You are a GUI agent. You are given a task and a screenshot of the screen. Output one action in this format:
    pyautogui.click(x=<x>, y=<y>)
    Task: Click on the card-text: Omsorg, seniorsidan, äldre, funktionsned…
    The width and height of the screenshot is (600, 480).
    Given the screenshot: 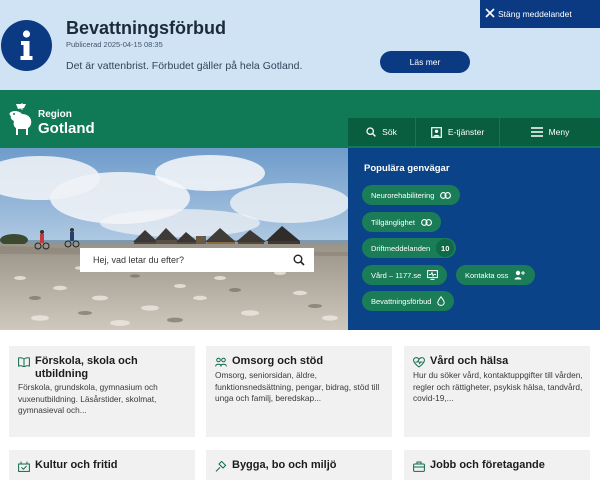 What is the action you would take?
    pyautogui.click(x=297, y=386)
    